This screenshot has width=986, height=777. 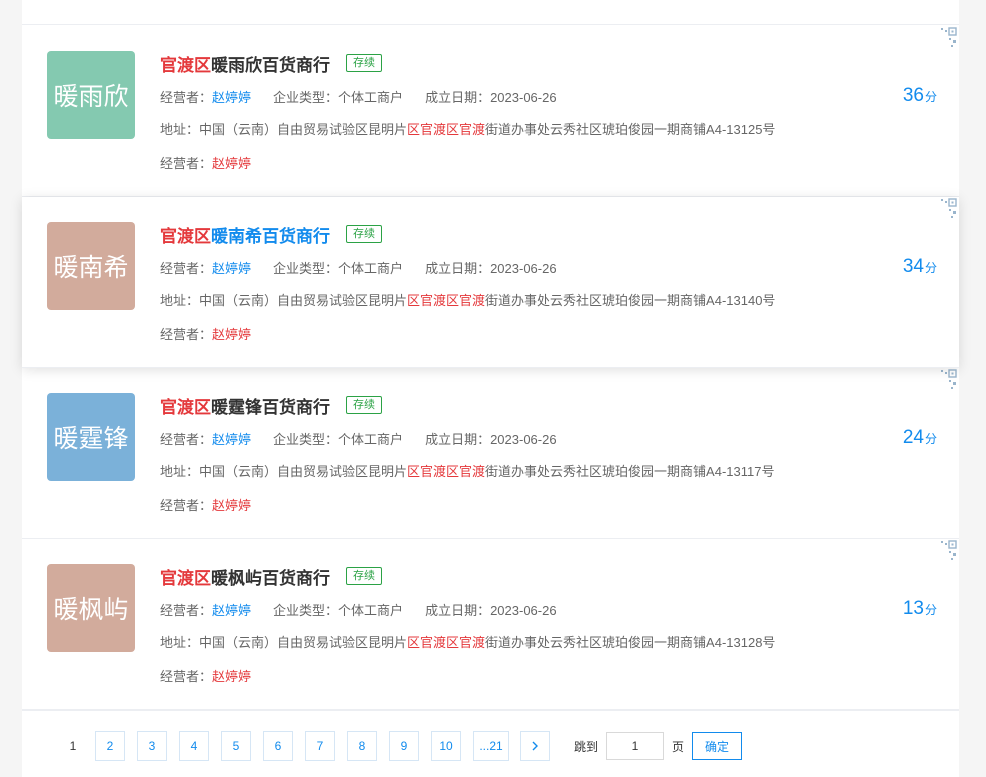 What do you see at coordinates (91, 437) in the screenshot?
I see `company-avatar: 暖霆锋` at bounding box center [91, 437].